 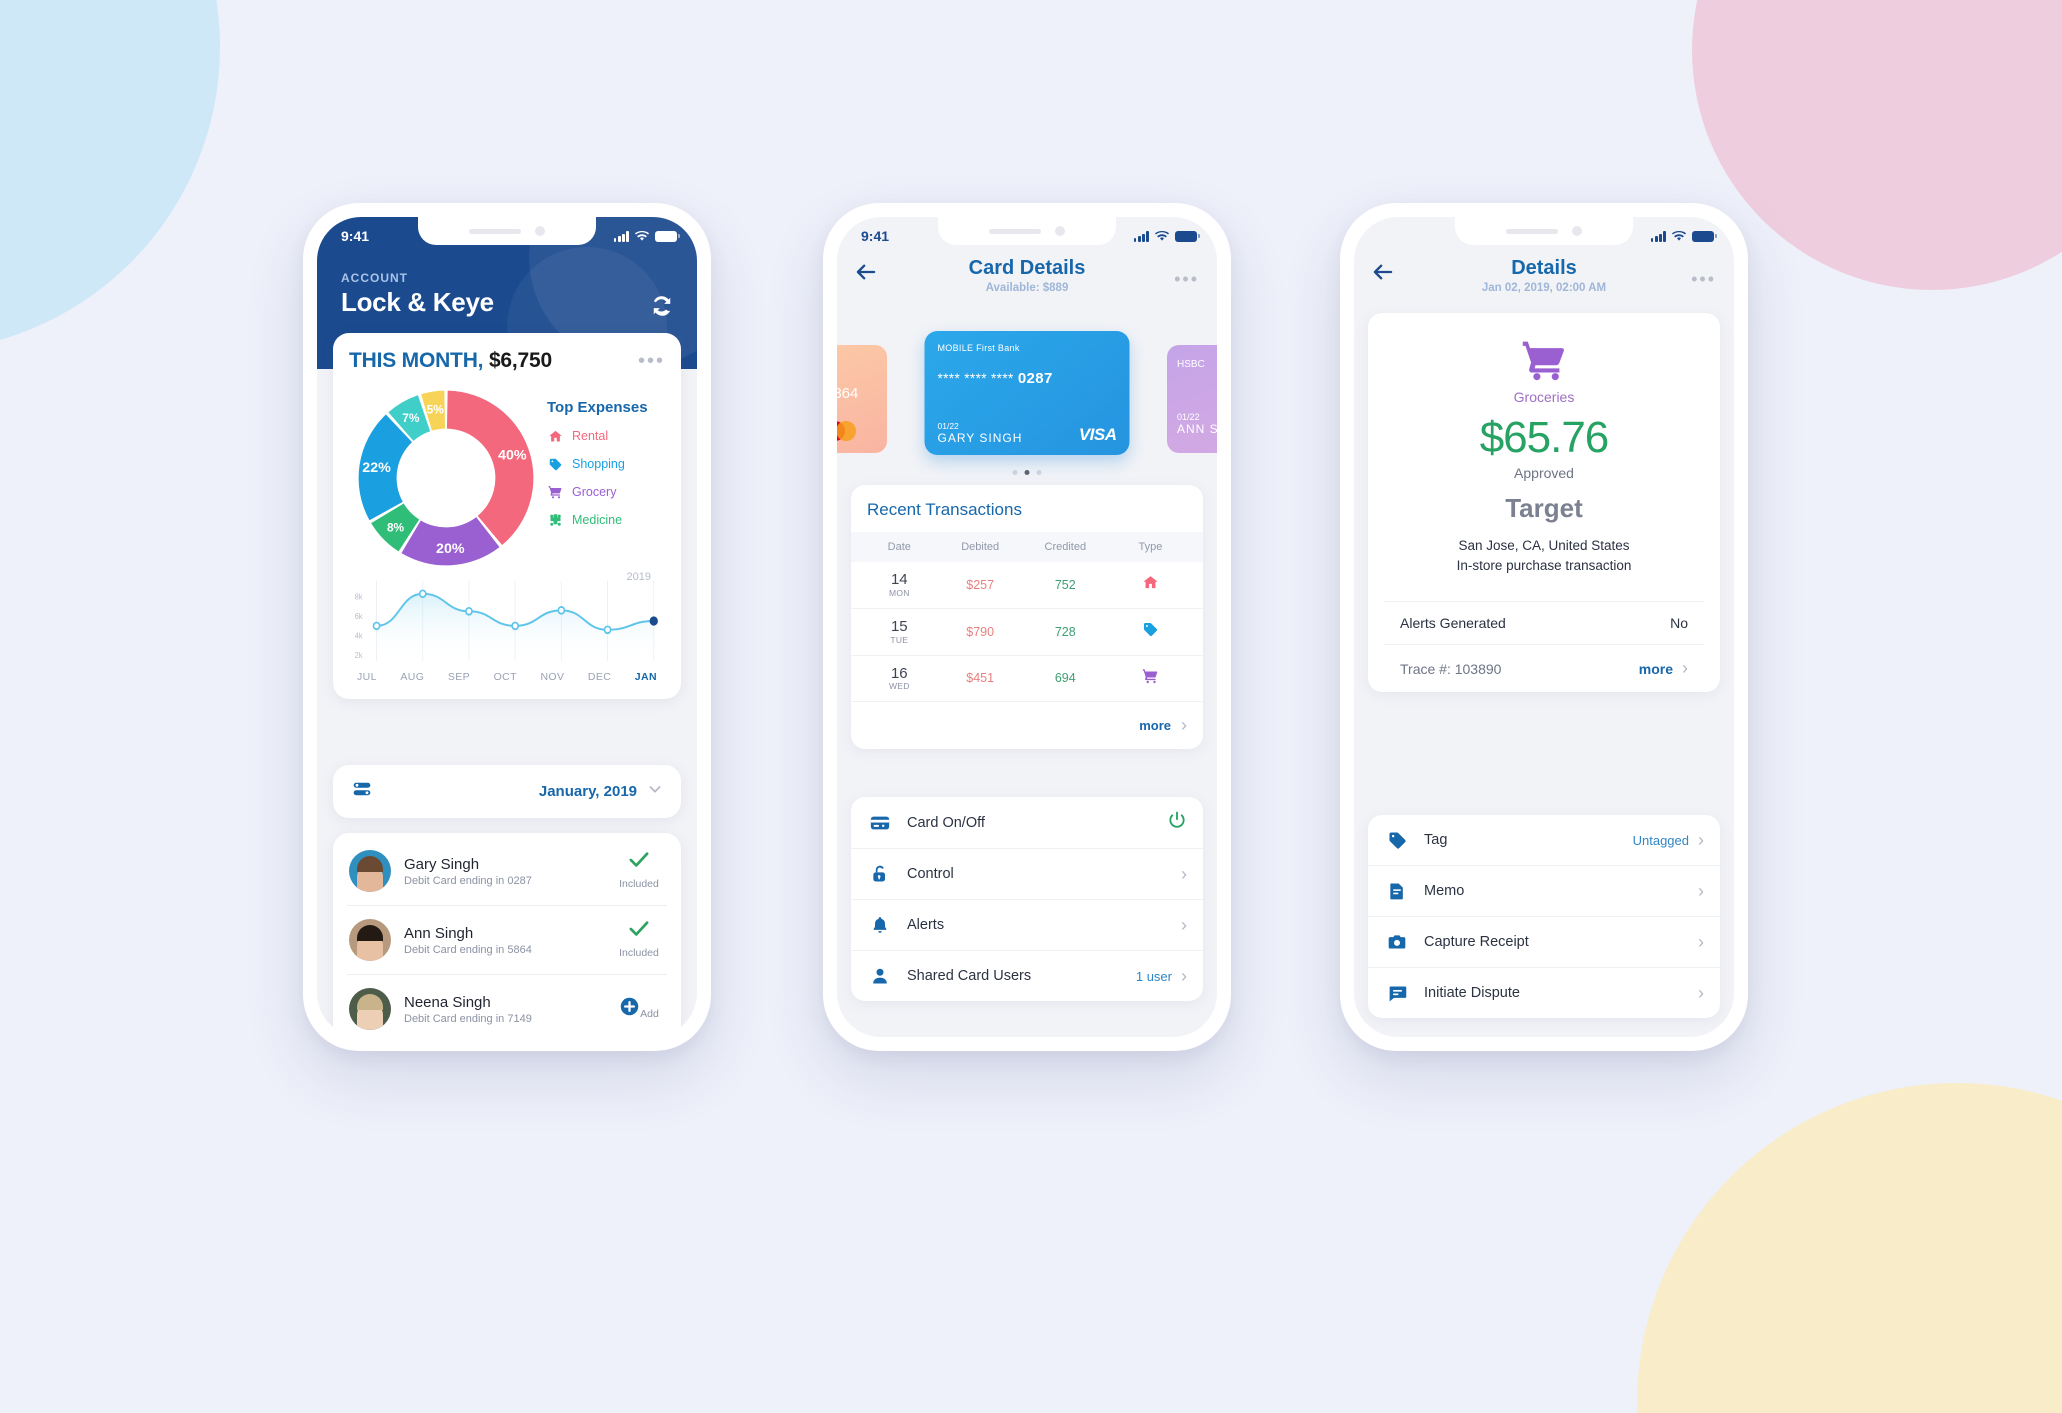 What do you see at coordinates (597, 464) in the screenshot?
I see `legend-item-shopping: Shopping` at bounding box center [597, 464].